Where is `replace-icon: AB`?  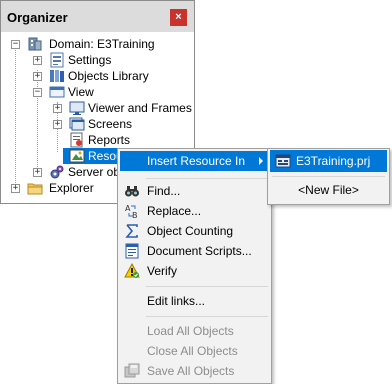 replace-icon: AB is located at coordinates (132, 211).